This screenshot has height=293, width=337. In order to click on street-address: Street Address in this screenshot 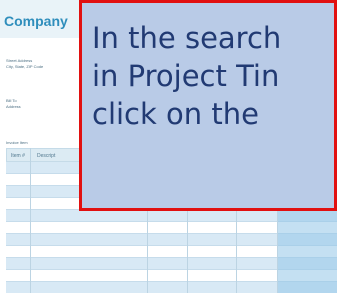, I will do `click(19, 60)`.